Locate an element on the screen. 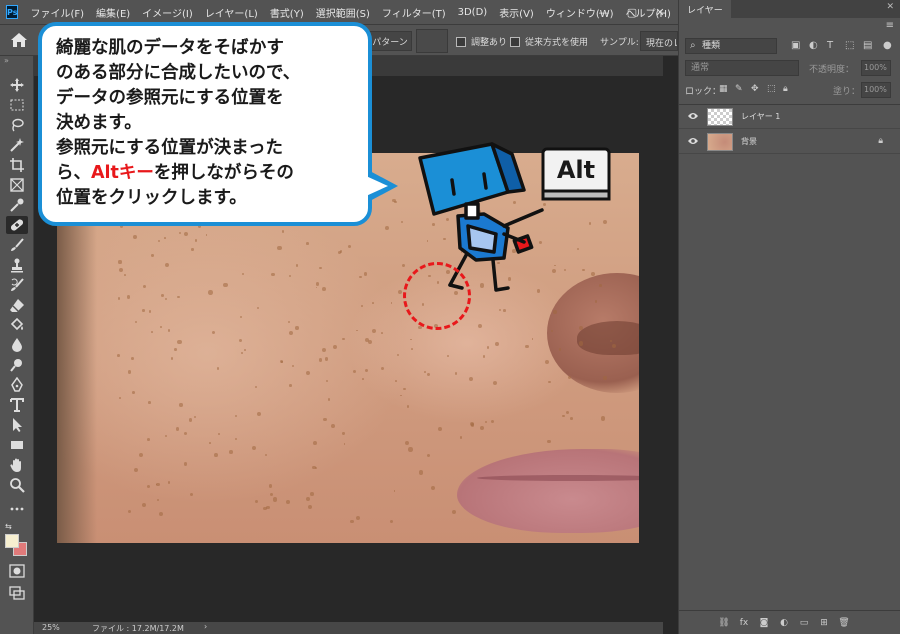 This screenshot has width=900, height=634. menu-edit: 編集(E) is located at coordinates (113, 12).